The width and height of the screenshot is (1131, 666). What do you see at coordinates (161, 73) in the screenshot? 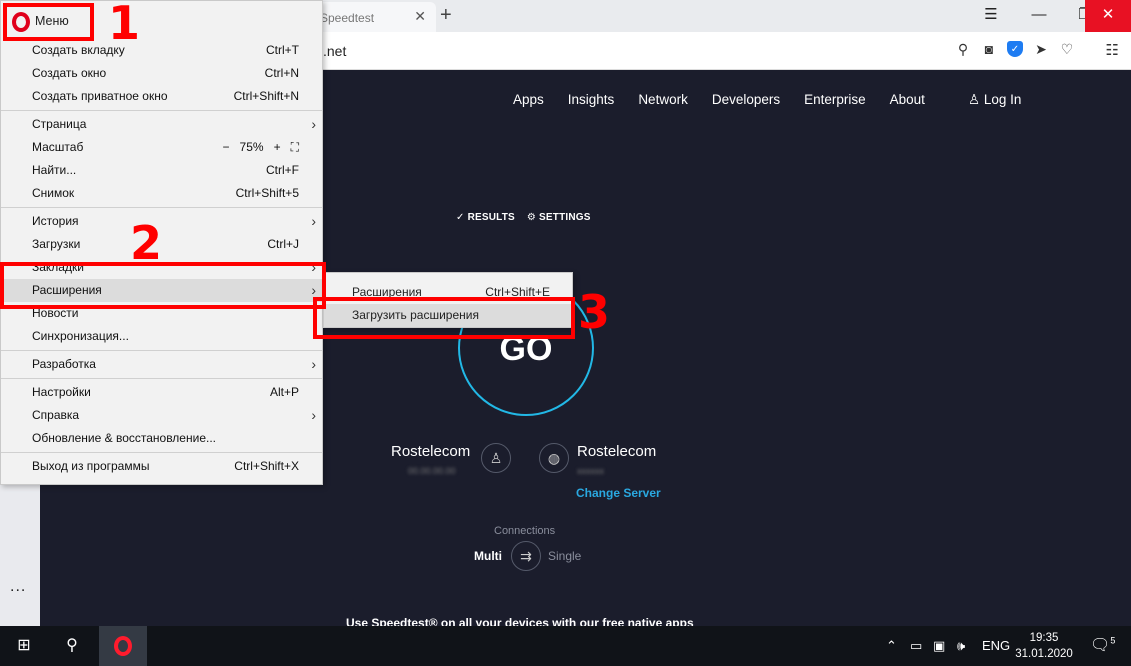
I see `menu-item-new-window: Создать окно Ctrl+N` at bounding box center [161, 73].